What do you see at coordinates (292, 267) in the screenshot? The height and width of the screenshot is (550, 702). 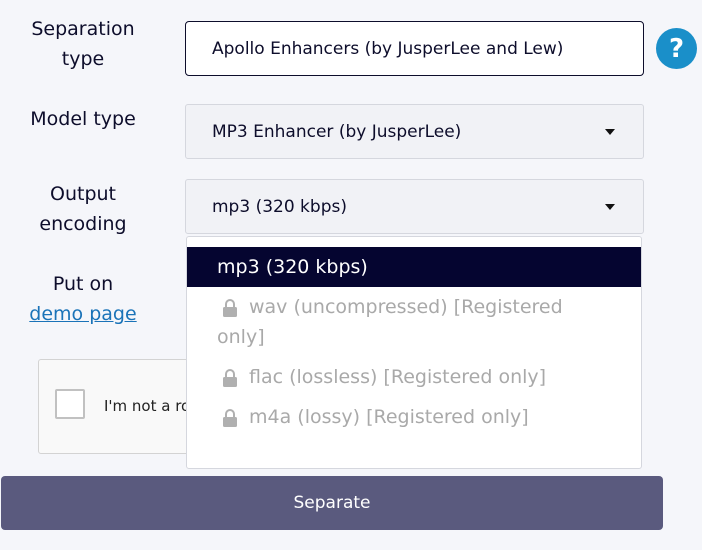 I see `dropdown-option-label: mp3 (320 kbps)` at bounding box center [292, 267].